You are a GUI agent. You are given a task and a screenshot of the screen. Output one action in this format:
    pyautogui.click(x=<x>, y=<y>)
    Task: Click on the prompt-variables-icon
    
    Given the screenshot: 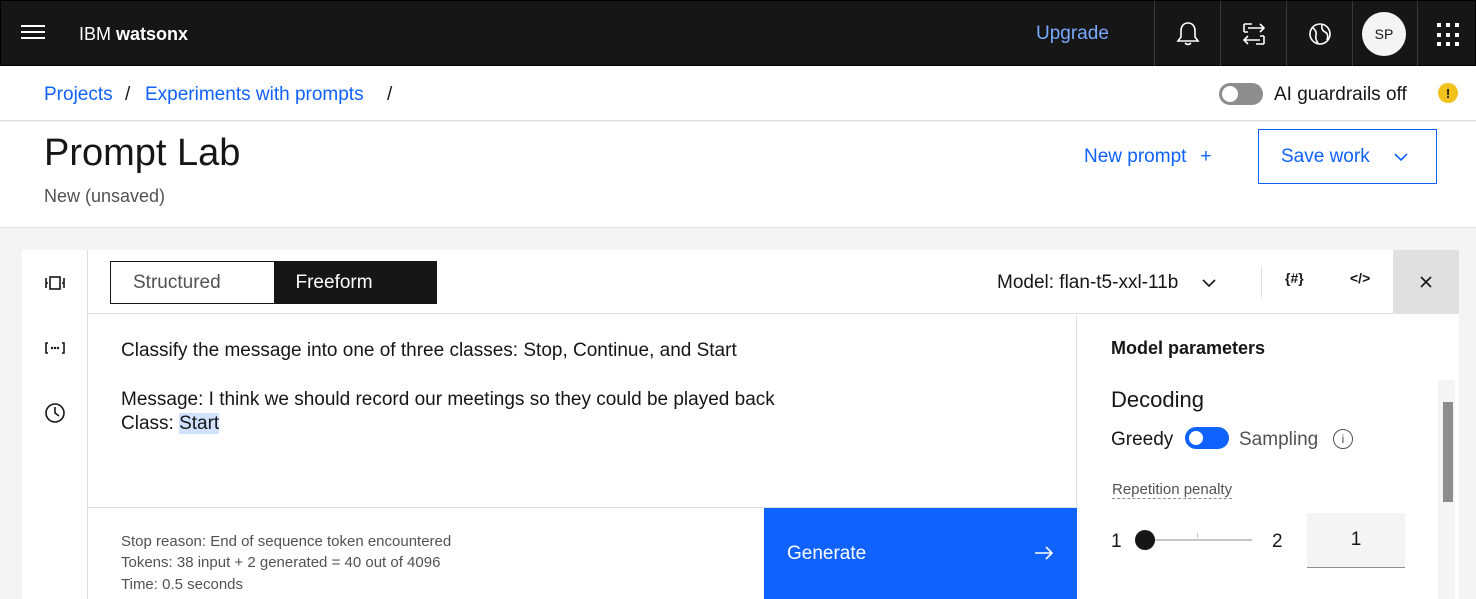 What is the action you would take?
    pyautogui.click(x=55, y=348)
    